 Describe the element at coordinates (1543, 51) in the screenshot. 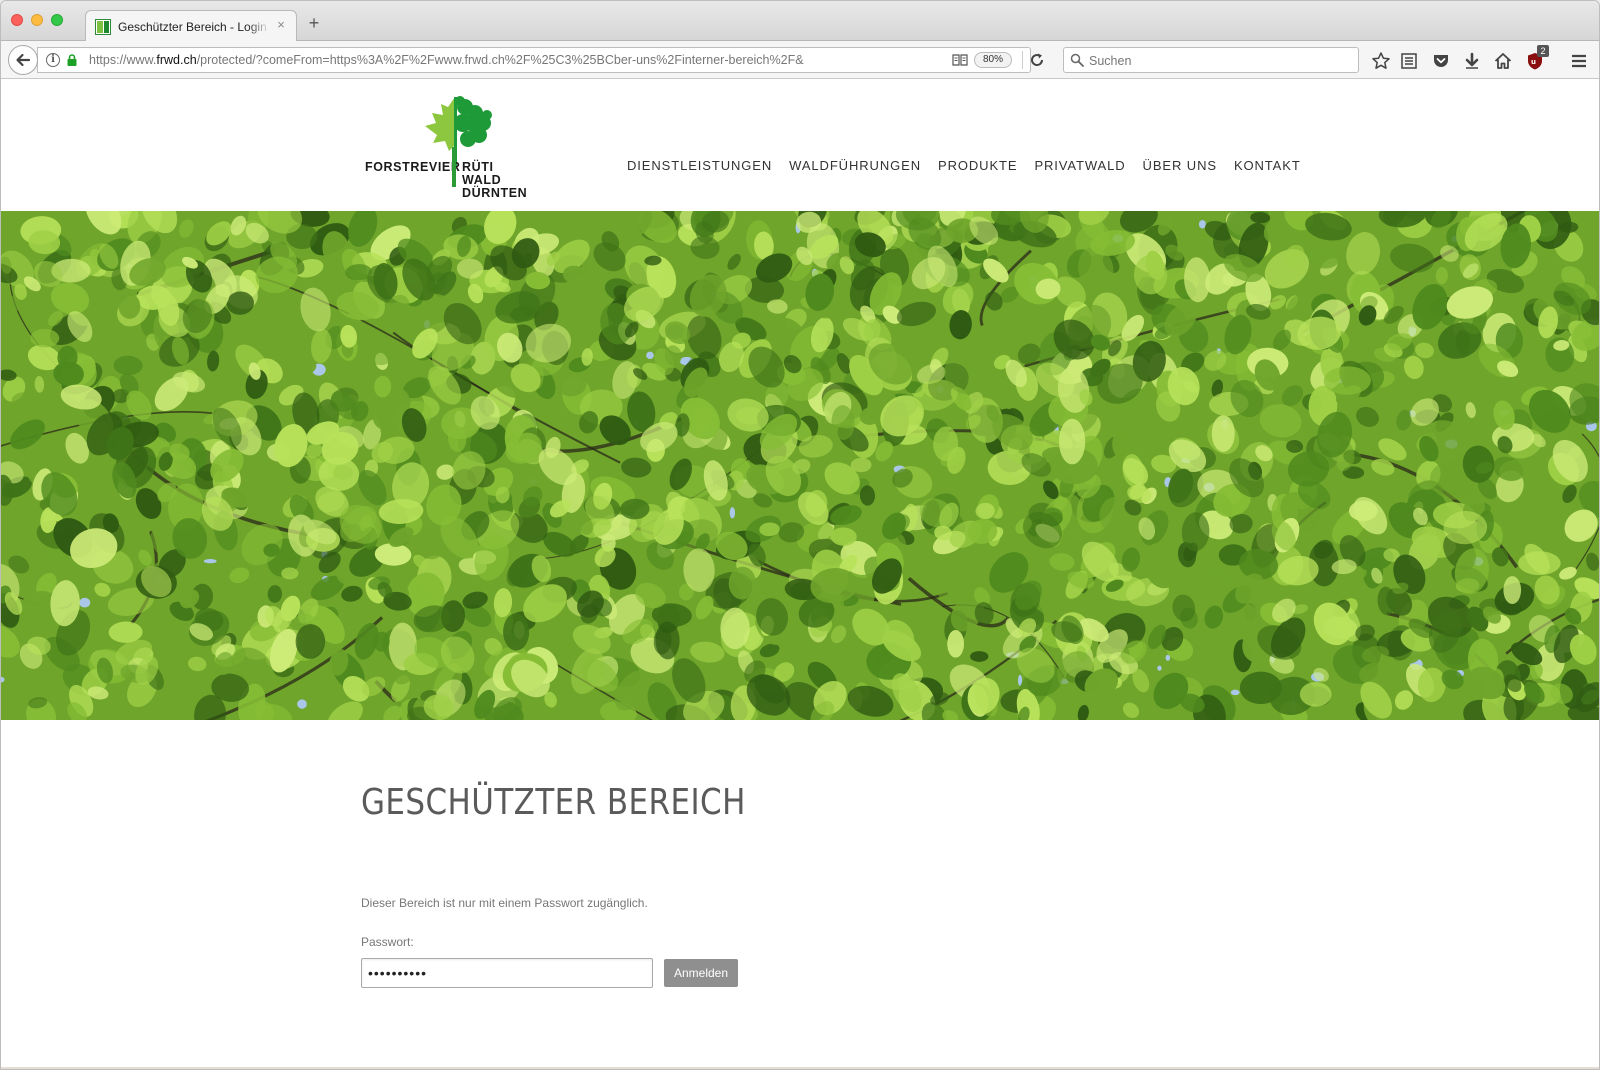

I see `addon-badge-count: 2` at that location.